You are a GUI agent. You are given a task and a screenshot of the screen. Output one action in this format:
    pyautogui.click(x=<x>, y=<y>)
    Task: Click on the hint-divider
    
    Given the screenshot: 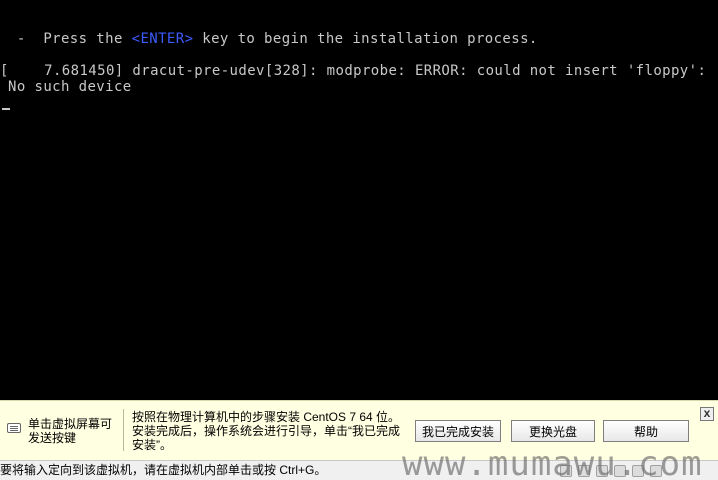 What is the action you would take?
    pyautogui.click(x=123, y=430)
    